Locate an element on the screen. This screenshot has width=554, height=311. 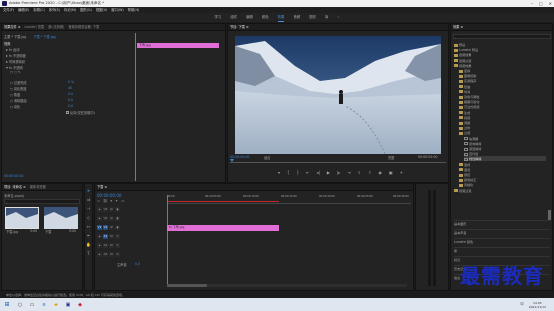
ec-row-time-remap: 时间重映射 is located at coordinates (15, 61).